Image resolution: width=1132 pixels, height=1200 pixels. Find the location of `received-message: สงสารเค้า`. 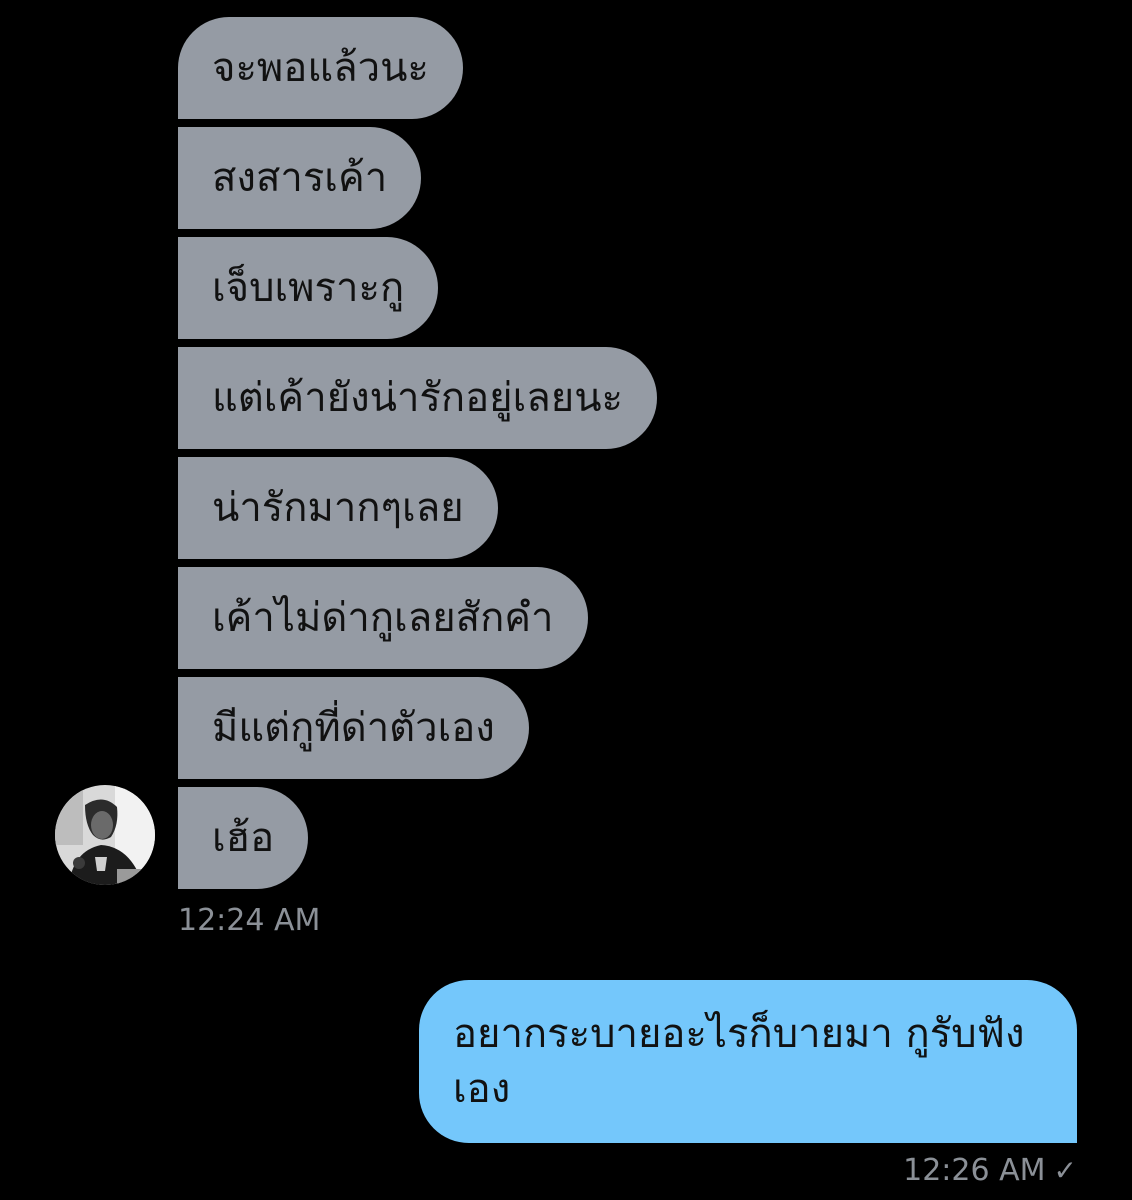

received-message: สงสารเค้า is located at coordinates (300, 178).